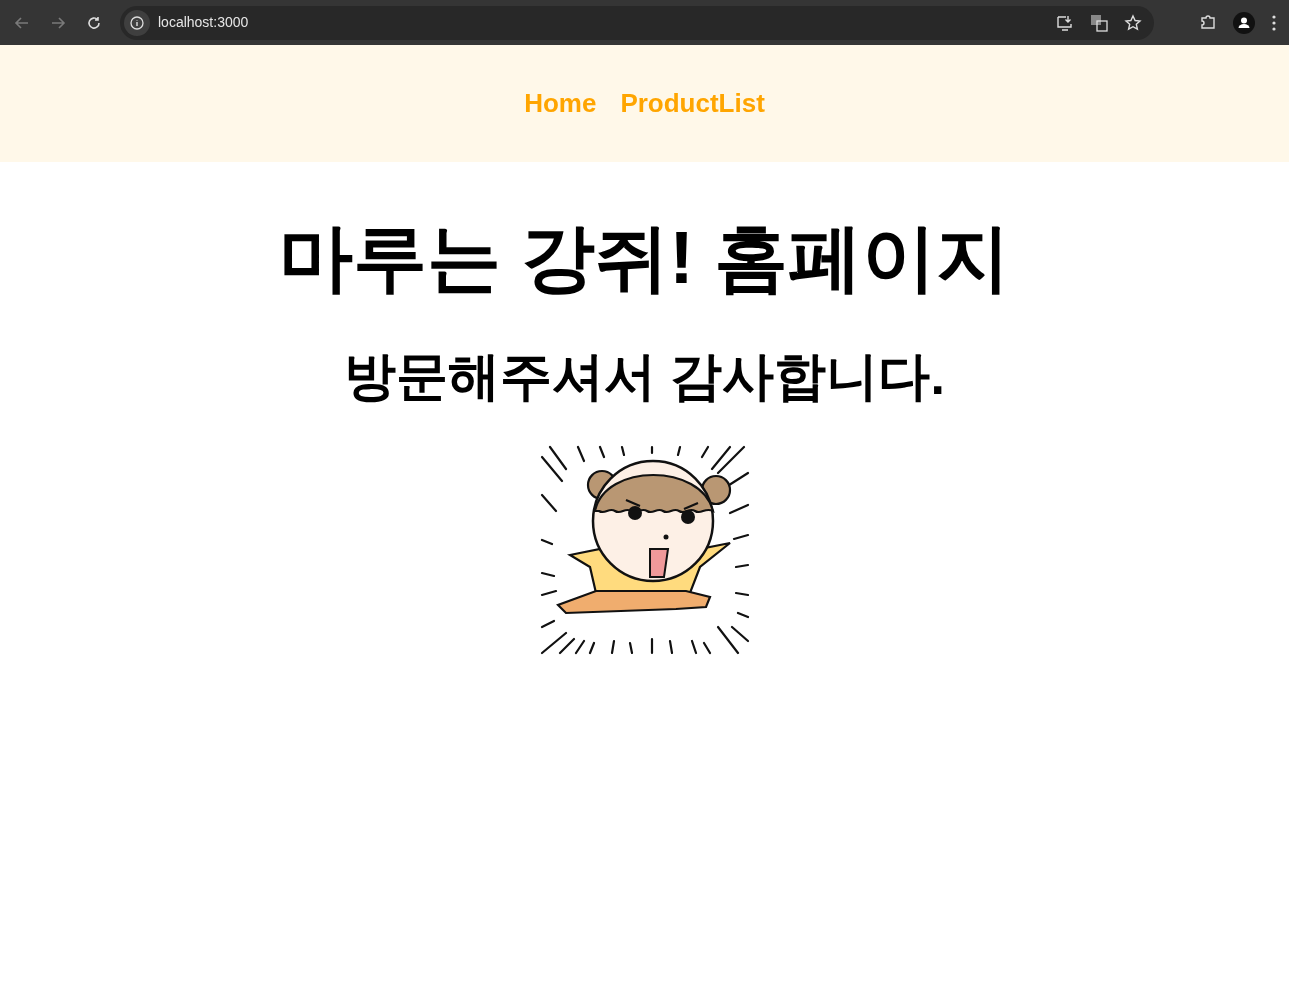 Image resolution: width=1289 pixels, height=984 pixels. I want to click on nav-link: ProductList, so click(692, 103).